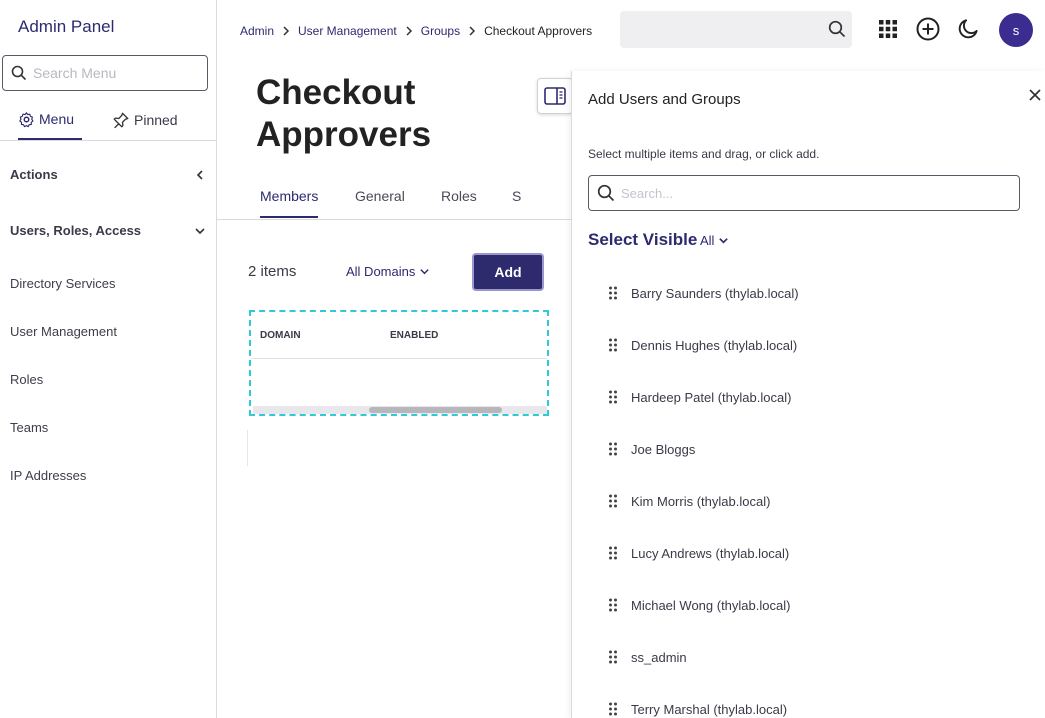 The image size is (1045, 718). What do you see at coordinates (347, 31) in the screenshot?
I see `breadcrumb-user-management: User Management` at bounding box center [347, 31].